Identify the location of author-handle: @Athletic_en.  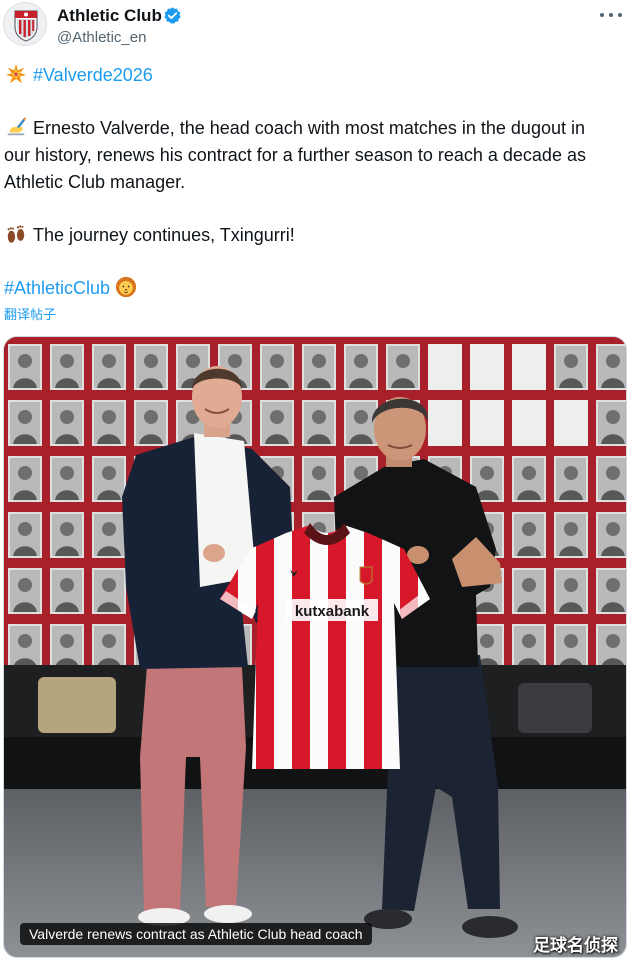
(101, 37).